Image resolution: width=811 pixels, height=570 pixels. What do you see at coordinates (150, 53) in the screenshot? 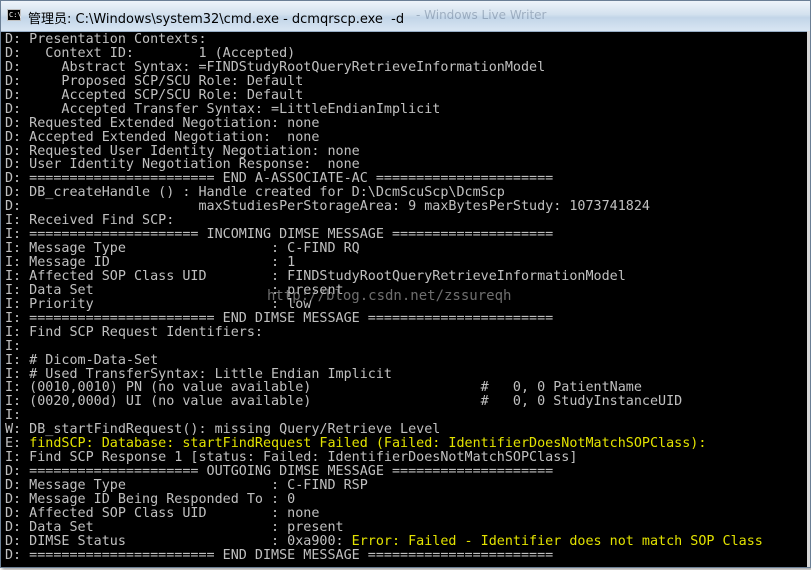
I see `console-line-text: D: Context ID: 1 (Accepted)` at bounding box center [150, 53].